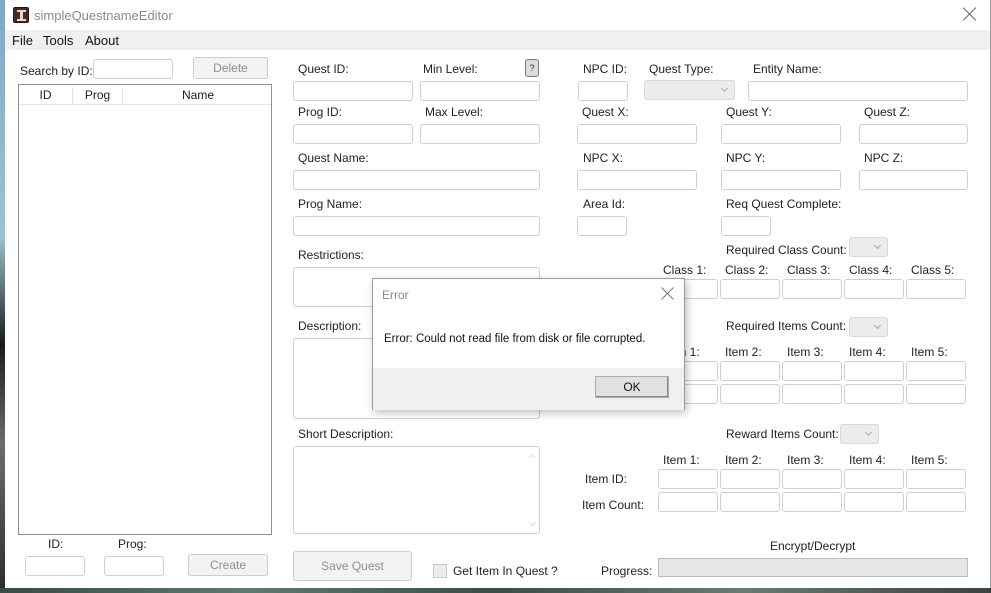 The image size is (991, 593). What do you see at coordinates (781, 180) in the screenshot?
I see `npc-y-input` at bounding box center [781, 180].